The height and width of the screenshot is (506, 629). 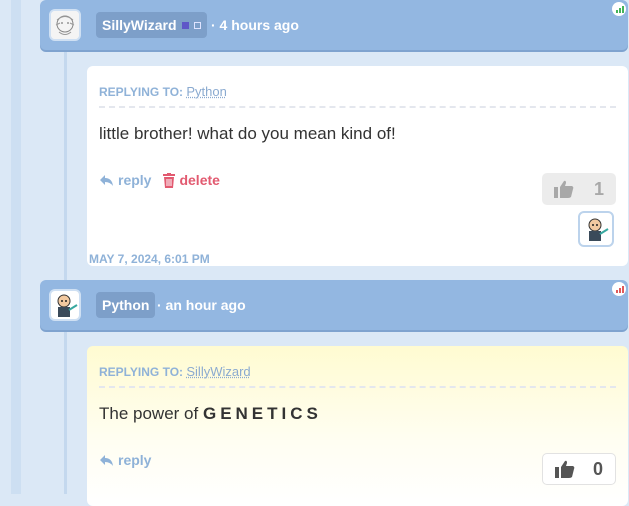 I want to click on author-chip: SillyWizard, so click(x=151, y=25).